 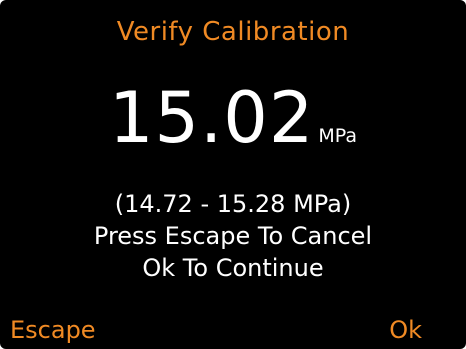 What do you see at coordinates (338, 136) in the screenshot?
I see `pressure-unit: MPa` at bounding box center [338, 136].